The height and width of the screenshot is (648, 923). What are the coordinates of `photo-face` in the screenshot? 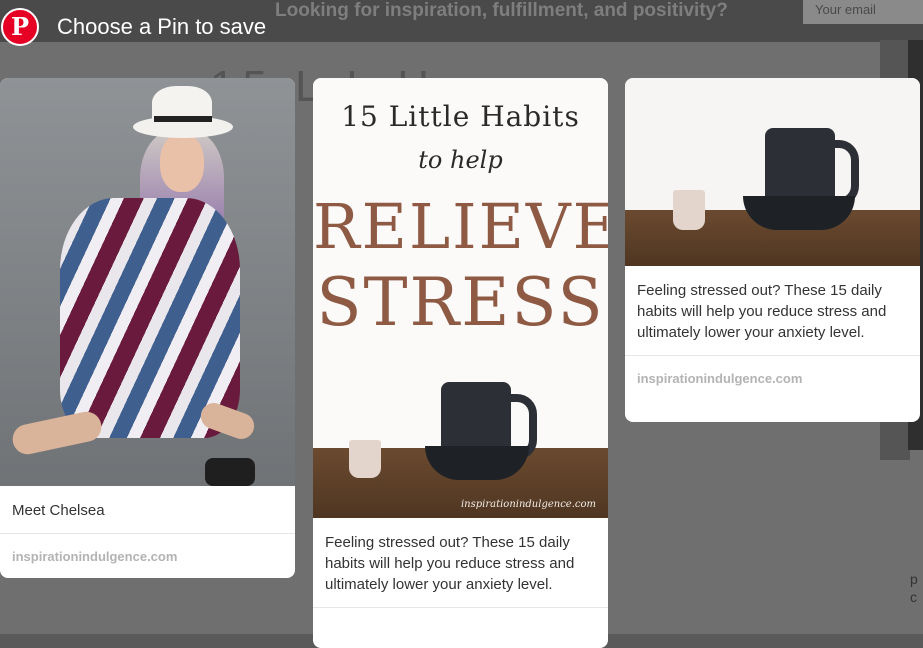 It's located at (182, 163).